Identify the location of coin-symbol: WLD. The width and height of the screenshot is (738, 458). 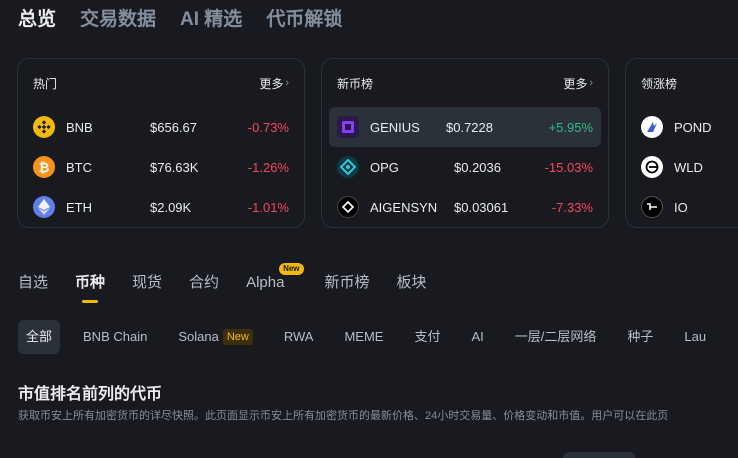
(688, 167).